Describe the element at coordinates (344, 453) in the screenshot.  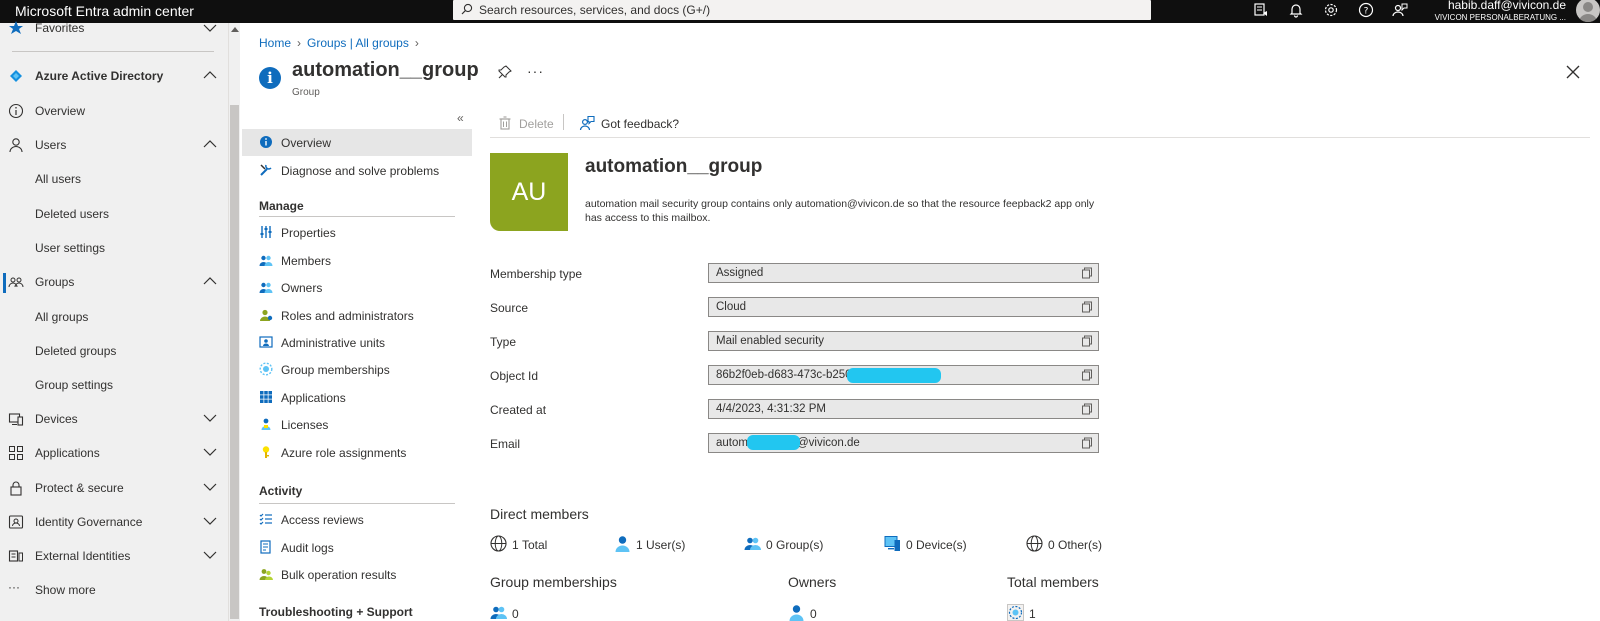
I see `menu-label: Azure role assignments` at that location.